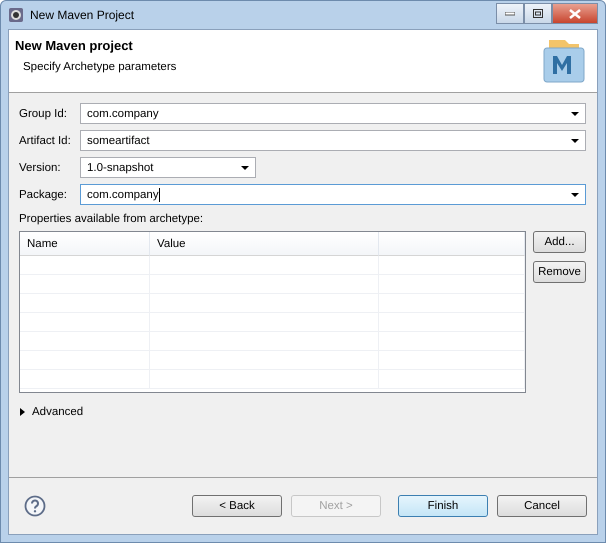  I want to click on wizard-button: Finish, so click(443, 506).